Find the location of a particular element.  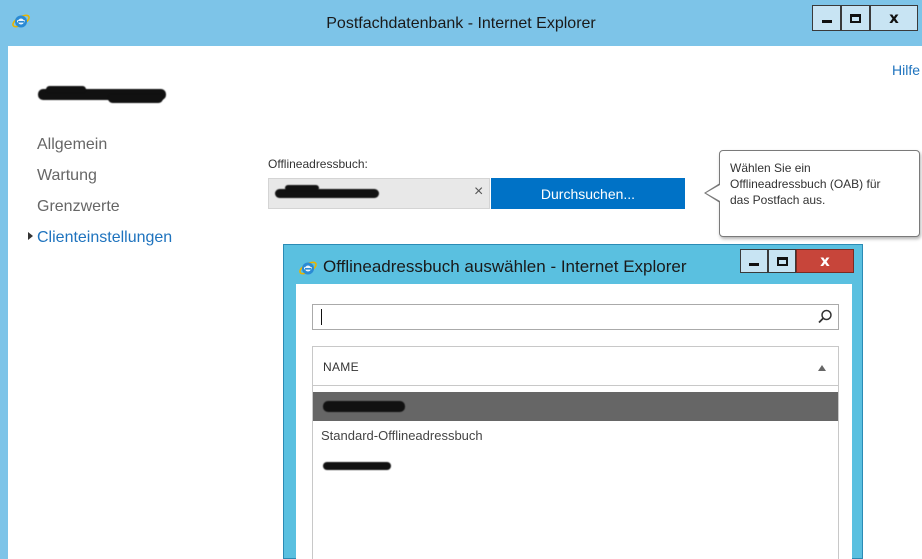

dialog-minimize-button is located at coordinates (754, 261).